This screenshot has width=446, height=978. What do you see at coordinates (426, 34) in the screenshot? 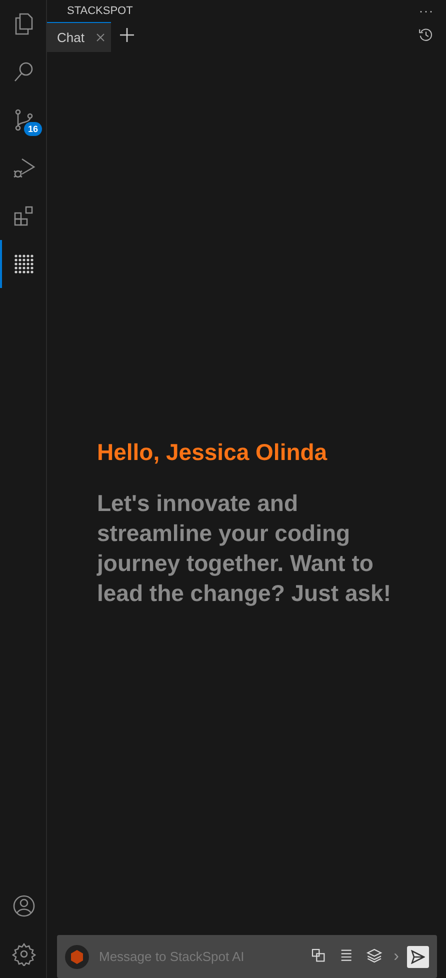
I see `history-icon` at bounding box center [426, 34].